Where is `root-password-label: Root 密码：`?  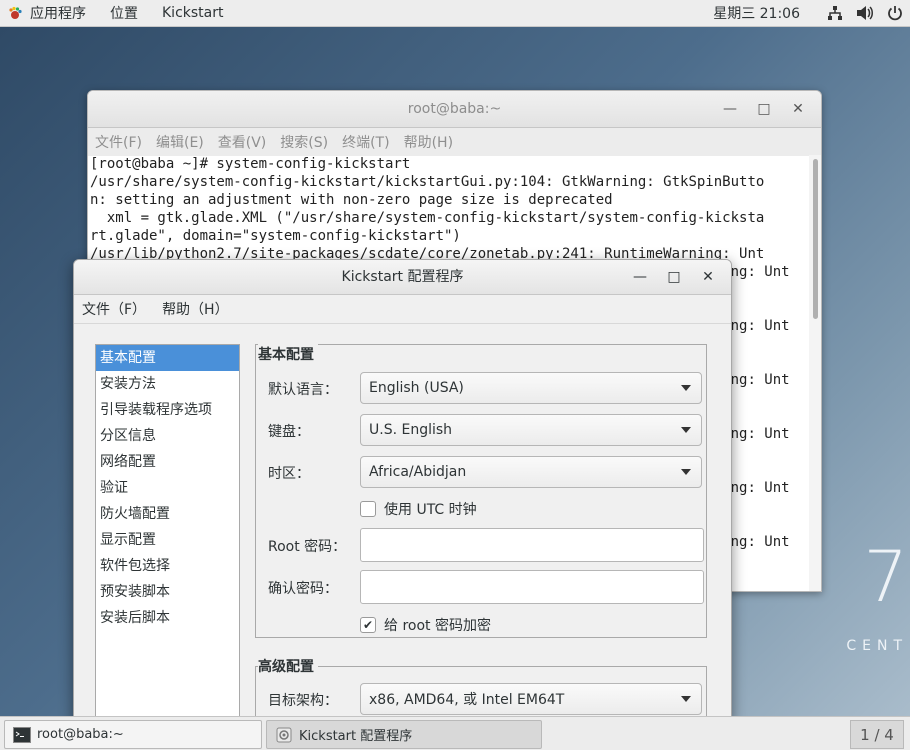 root-password-label: Root 密码： is located at coordinates (307, 547).